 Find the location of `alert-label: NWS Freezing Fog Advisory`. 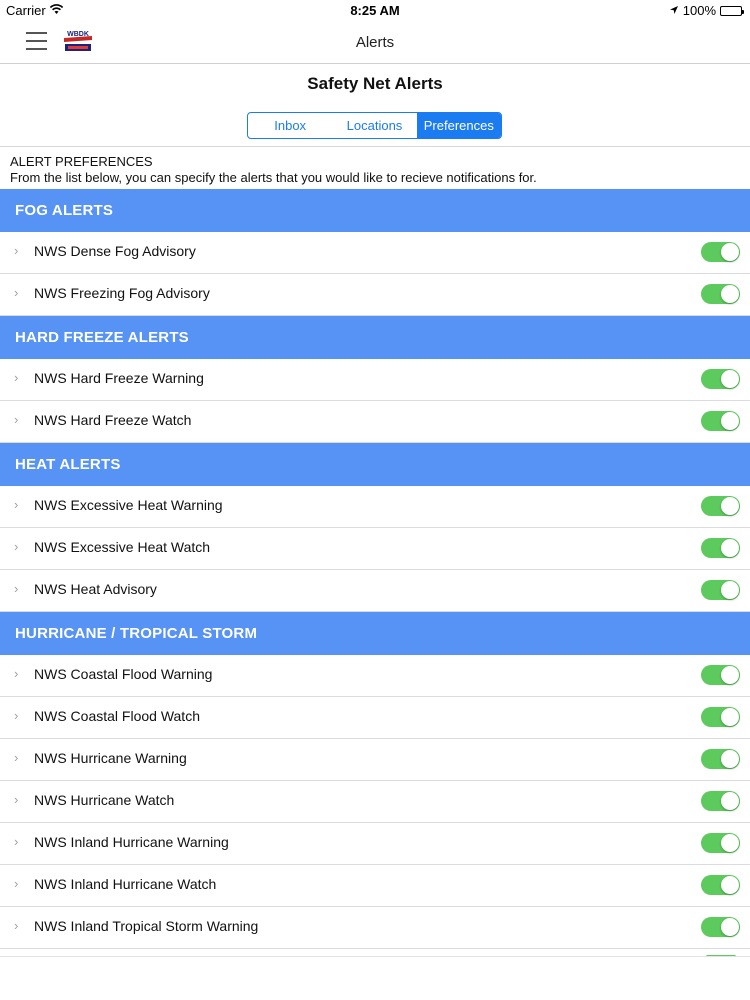

alert-label: NWS Freezing Fog Advisory is located at coordinates (122, 293).